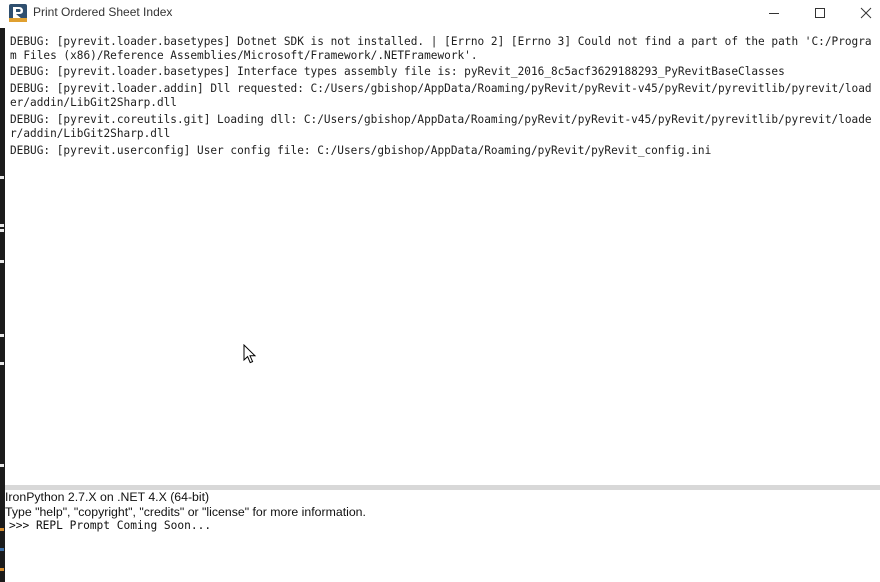 The height and width of the screenshot is (582, 880). What do you see at coordinates (866, 13) in the screenshot?
I see `close-icon` at bounding box center [866, 13].